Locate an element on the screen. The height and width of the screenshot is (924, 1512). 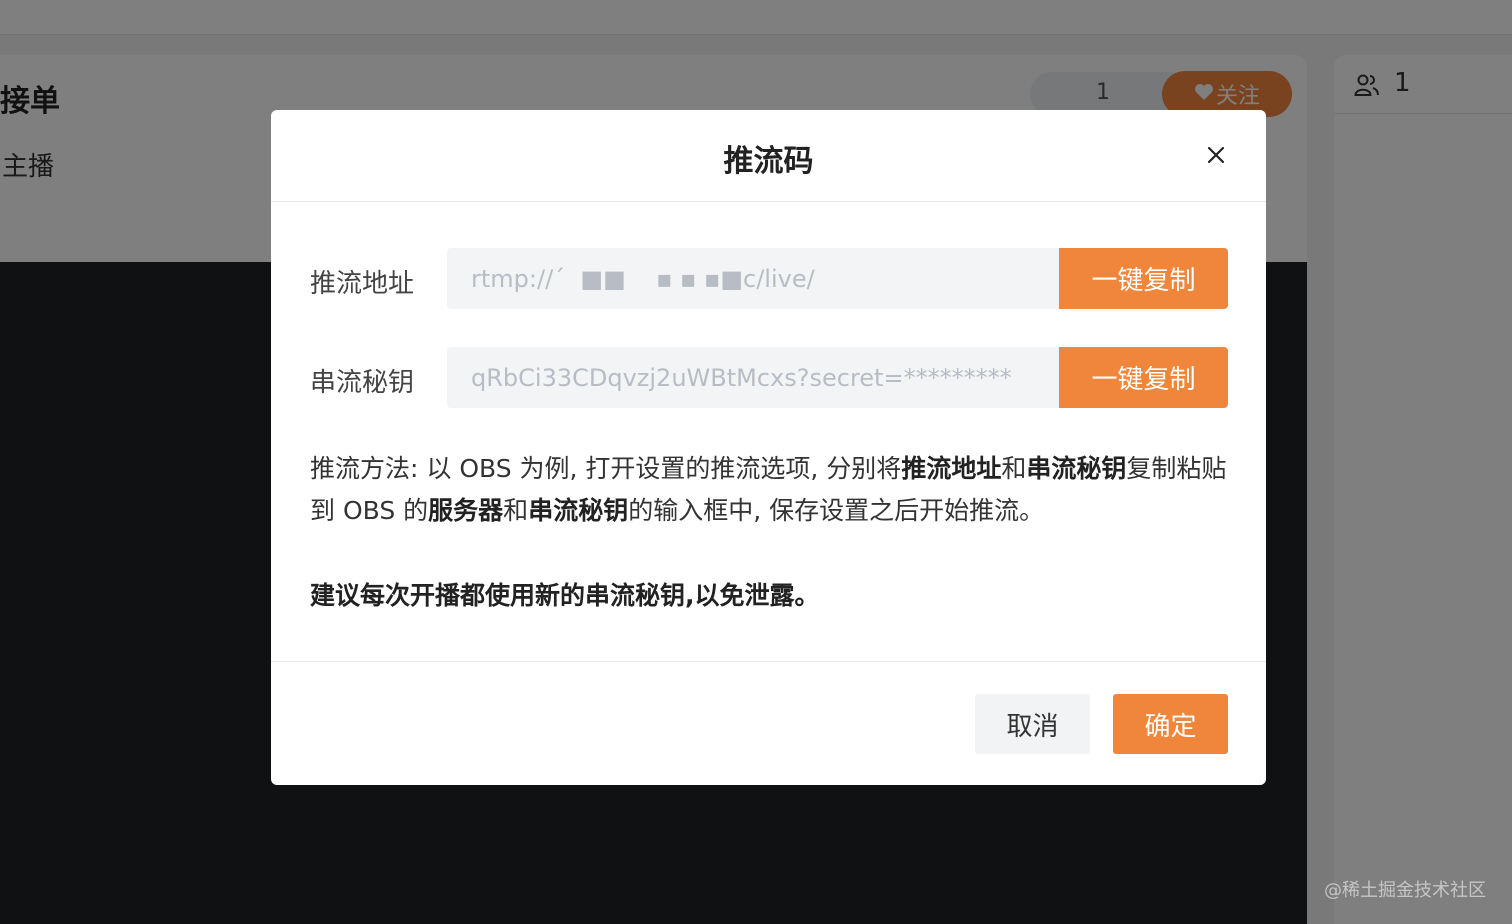
confirm-button: 确定 is located at coordinates (1170, 724).